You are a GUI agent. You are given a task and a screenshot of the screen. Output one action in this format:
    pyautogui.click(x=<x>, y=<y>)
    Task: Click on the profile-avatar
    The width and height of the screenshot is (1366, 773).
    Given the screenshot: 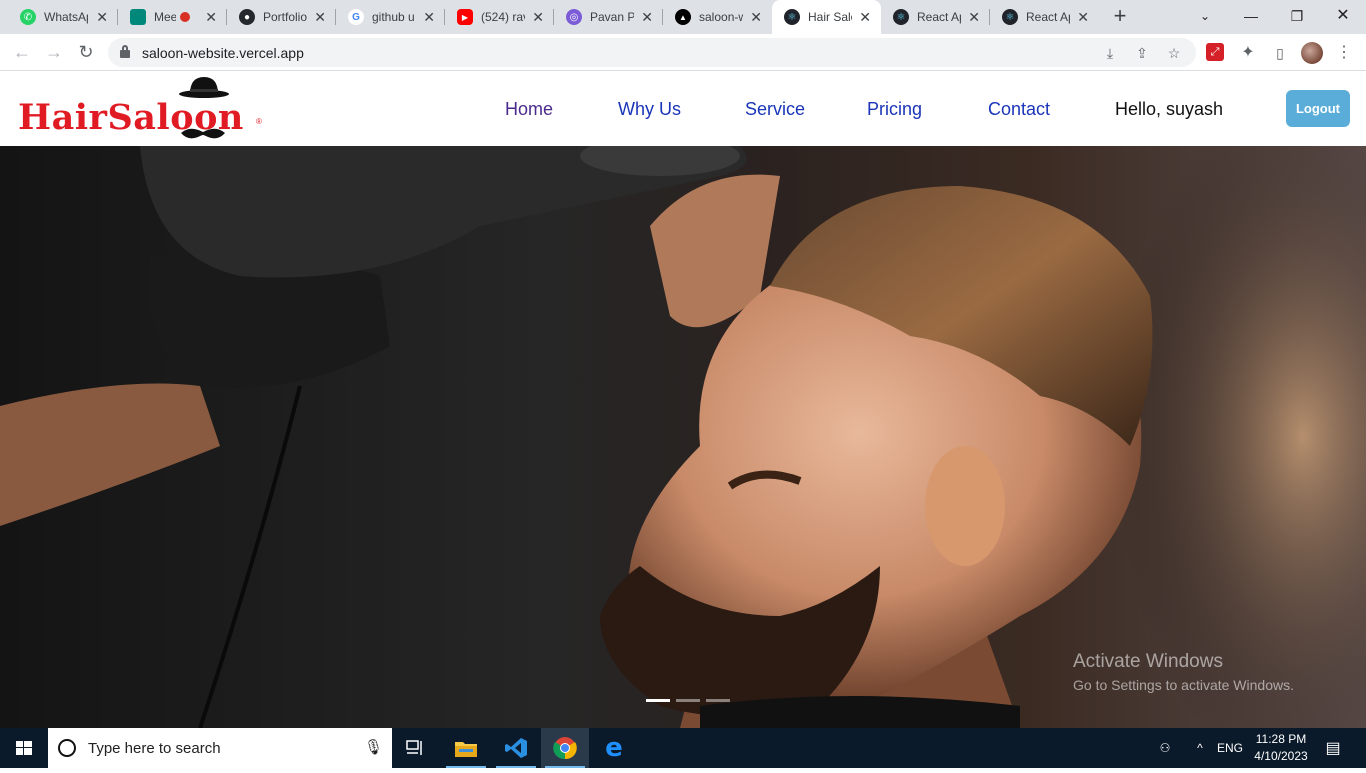 What is the action you would take?
    pyautogui.click(x=1312, y=53)
    